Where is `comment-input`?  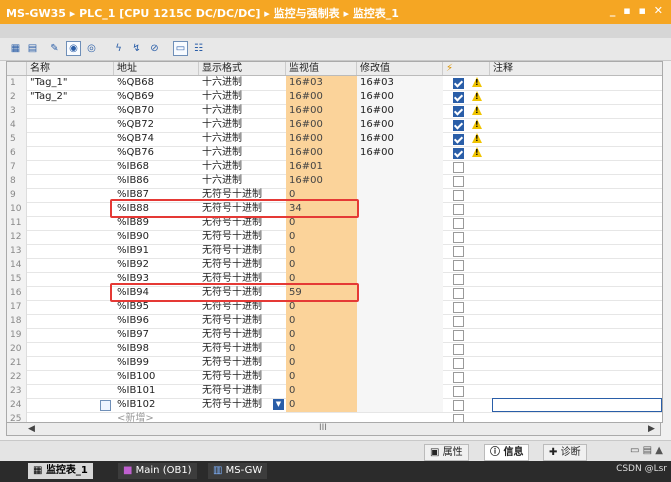
comment-input is located at coordinates (577, 405).